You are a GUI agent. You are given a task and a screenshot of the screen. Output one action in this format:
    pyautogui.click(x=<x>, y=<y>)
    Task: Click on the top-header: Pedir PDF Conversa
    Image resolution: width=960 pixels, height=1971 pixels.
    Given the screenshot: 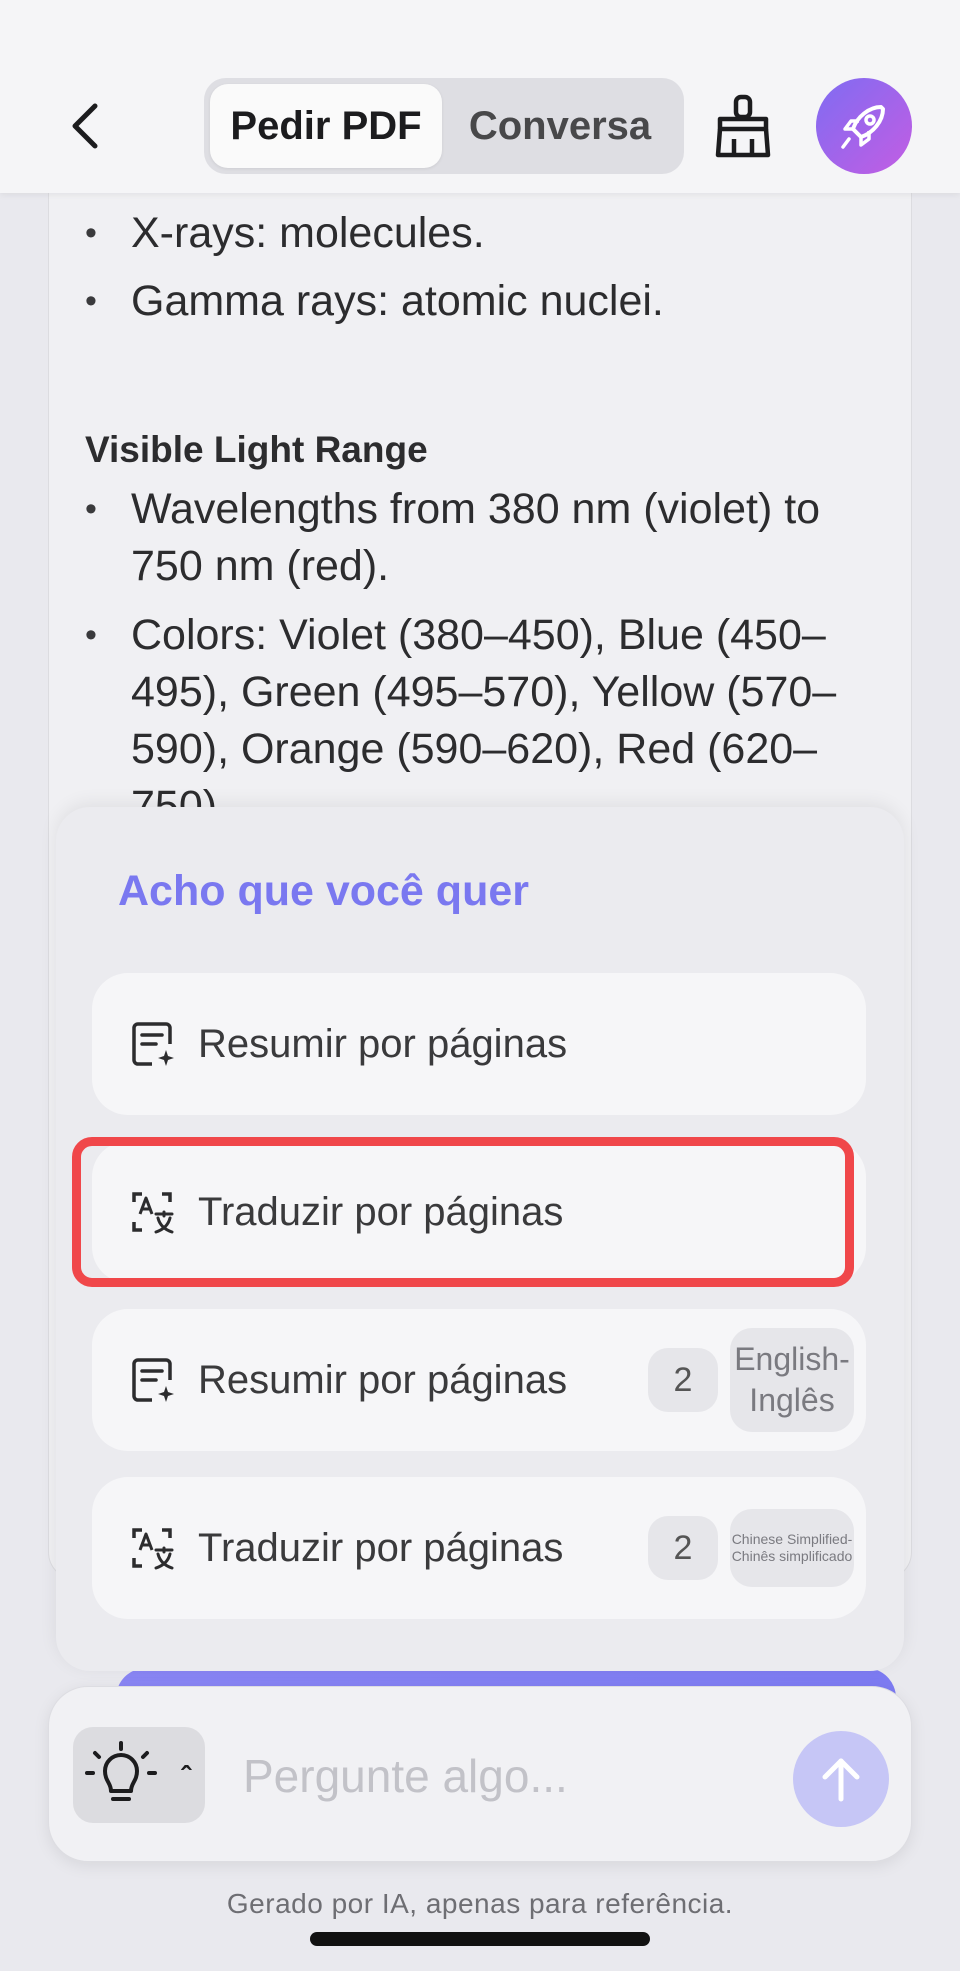 What is the action you would take?
    pyautogui.click(x=480, y=96)
    